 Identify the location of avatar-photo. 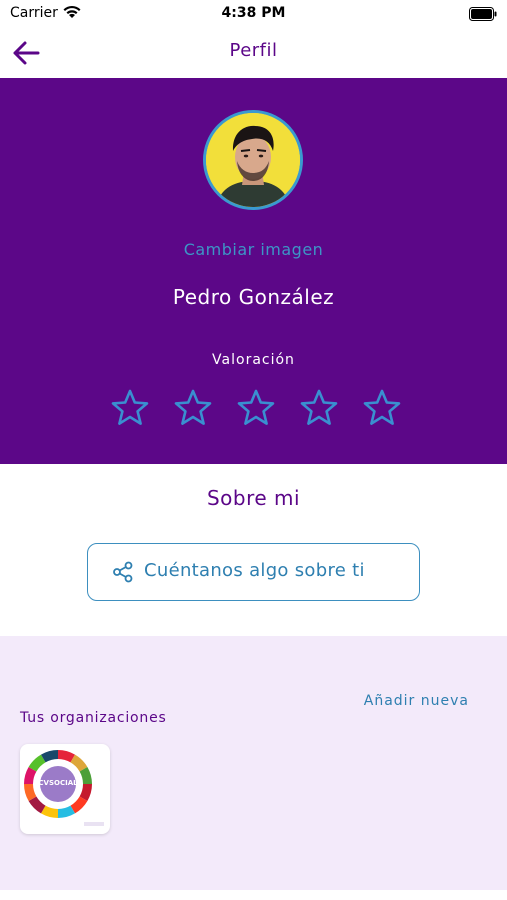
(253, 160).